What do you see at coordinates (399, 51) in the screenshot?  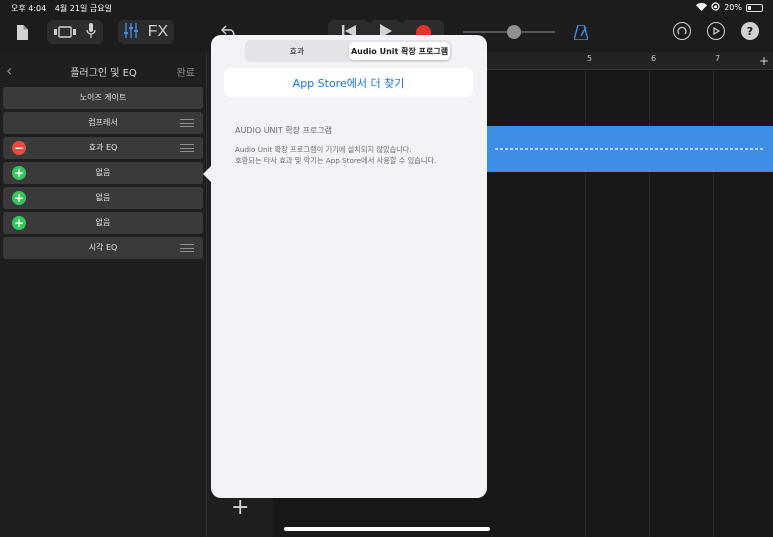 I see `tab-audio-unit-extensions: Audio Unit 확장 프로그램` at bounding box center [399, 51].